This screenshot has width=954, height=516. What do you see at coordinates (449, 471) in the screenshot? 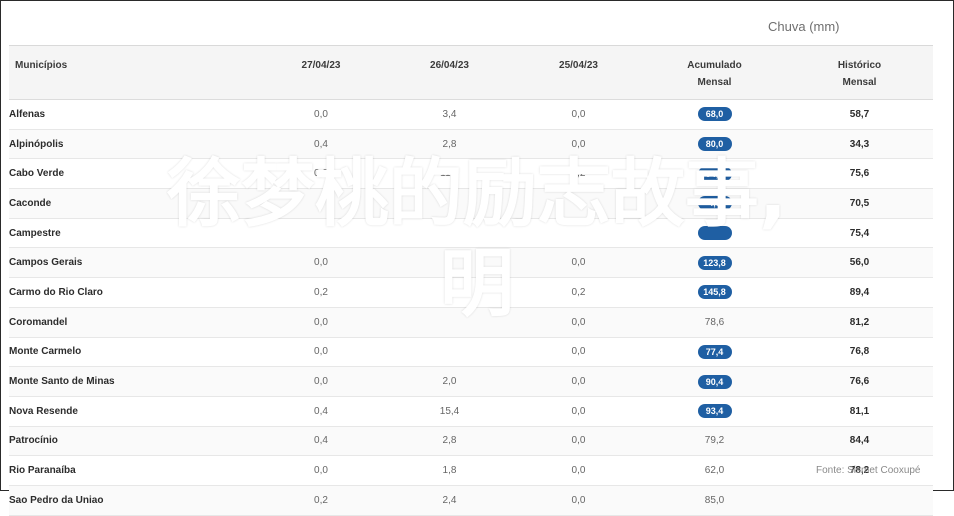
I see `rain-26-04: 1,8` at bounding box center [449, 471].